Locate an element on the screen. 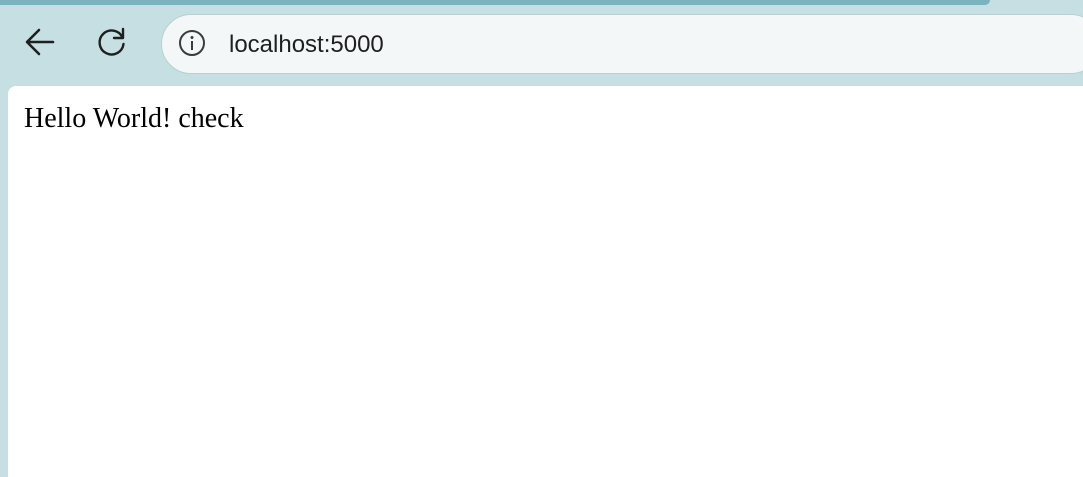  arrow-left-icon is located at coordinates (40, 44).